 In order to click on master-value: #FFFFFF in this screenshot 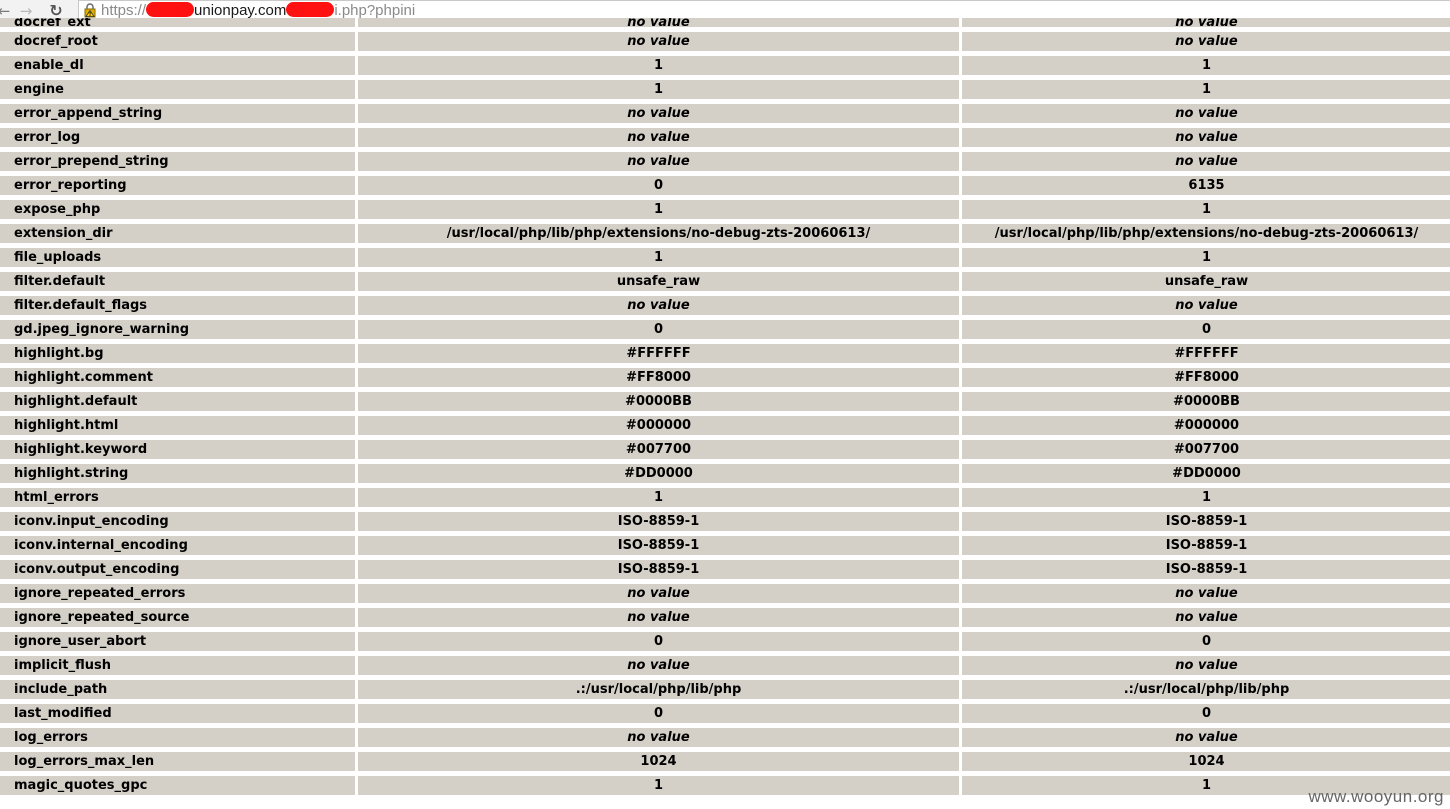, I will do `click(1206, 356)`.